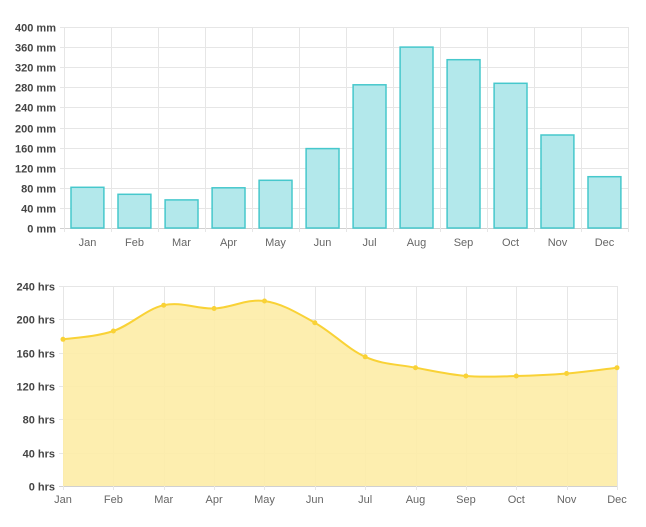 The width and height of the screenshot is (646, 527). What do you see at coordinates (63, 339) in the screenshot?
I see `data-point-jan` at bounding box center [63, 339].